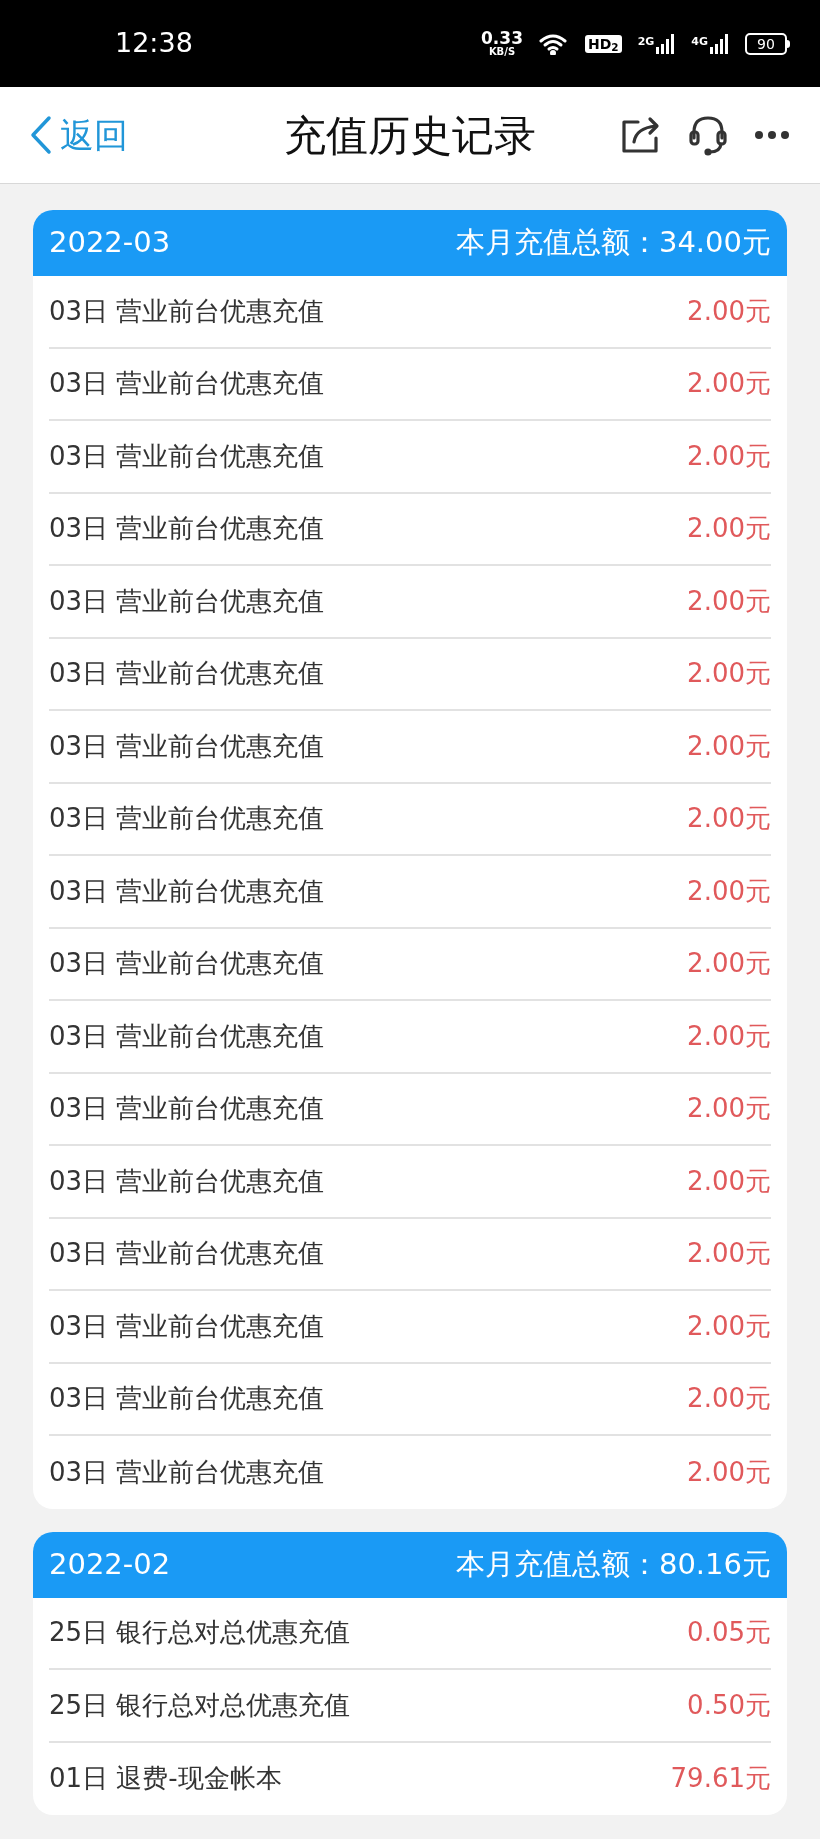 This screenshot has width=820, height=1839. I want to click on wifi-icon, so click(553, 43).